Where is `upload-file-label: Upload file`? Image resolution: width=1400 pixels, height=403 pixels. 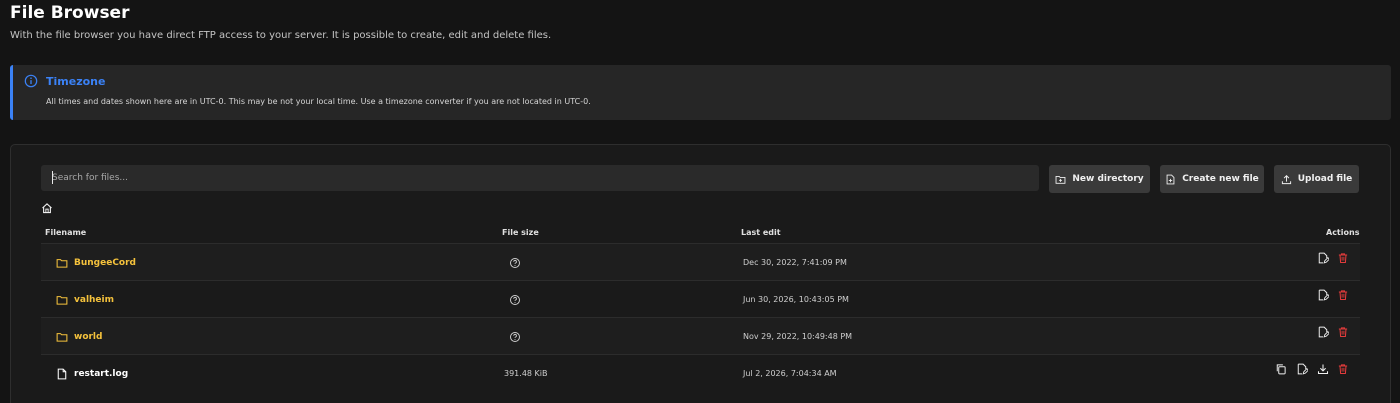
upload-file-label: Upload file is located at coordinates (1325, 179).